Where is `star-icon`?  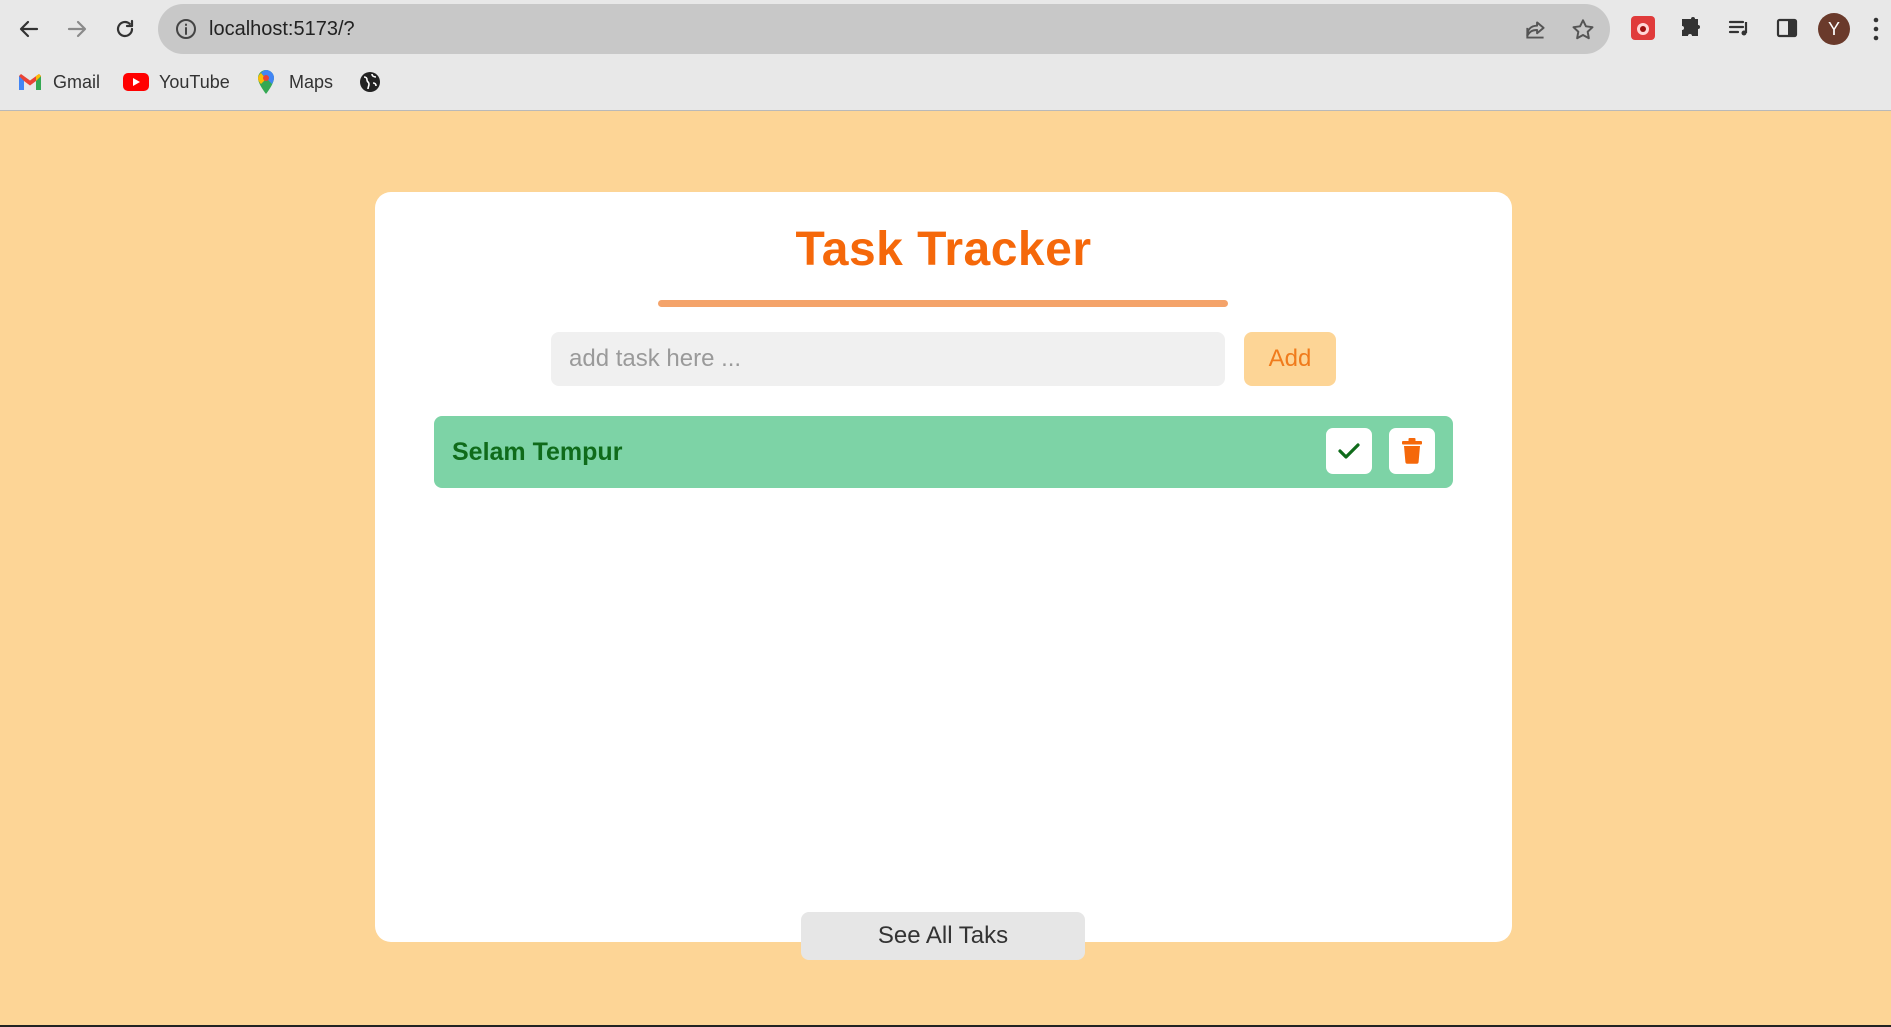
star-icon is located at coordinates (1583, 30).